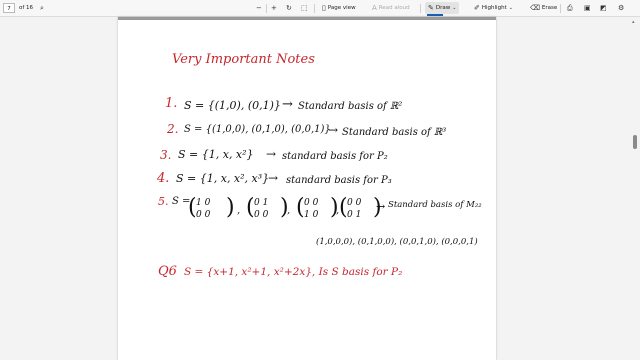 The height and width of the screenshot is (360, 640). I want to click on item-set: S = {1, x, x²}, so click(216, 154).